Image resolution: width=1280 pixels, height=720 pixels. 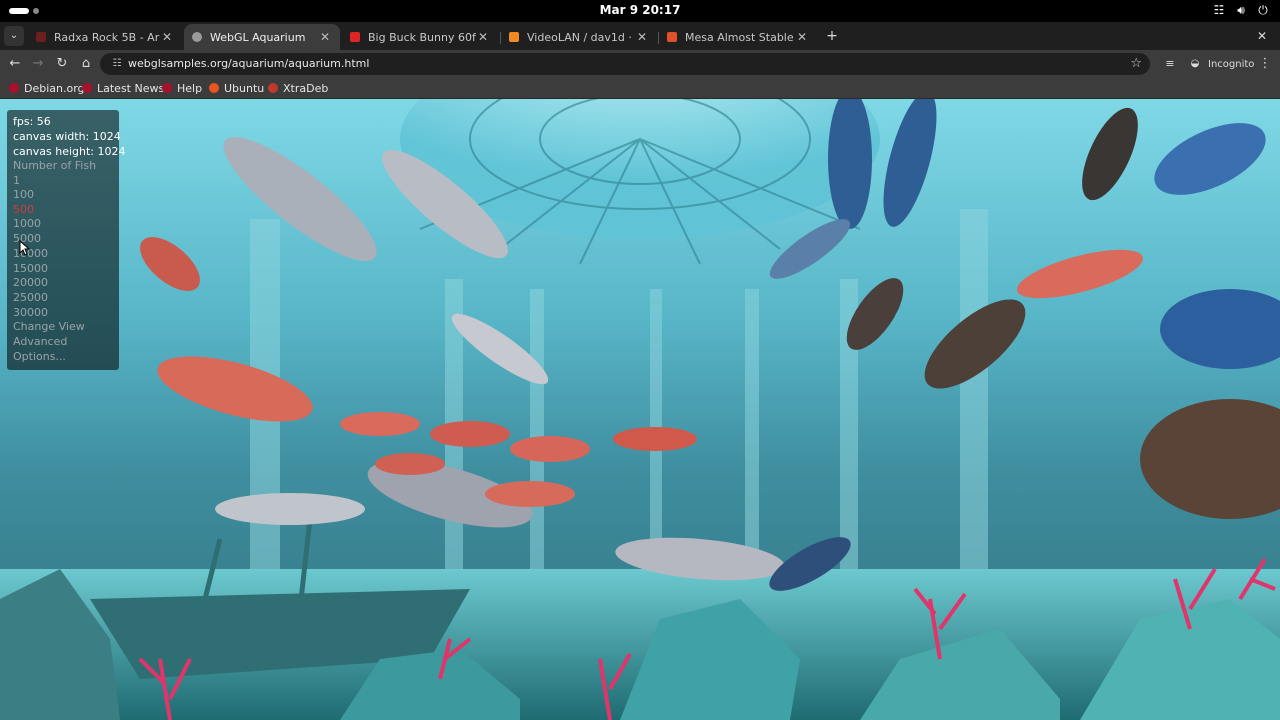 What do you see at coordinates (672, 37) in the screenshot?
I see `launchpad-icon` at bounding box center [672, 37].